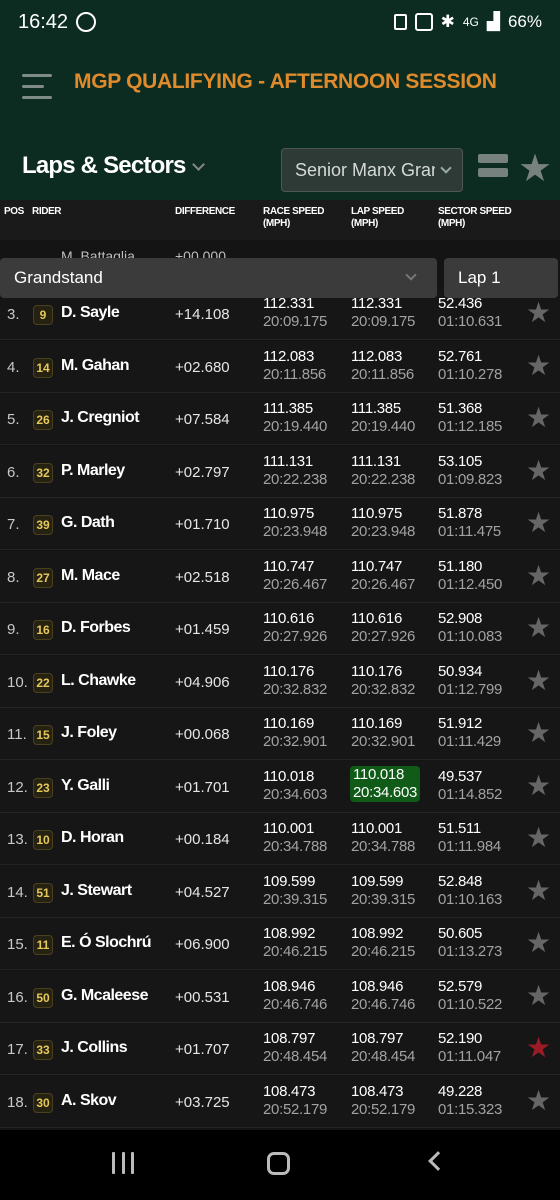  Describe the element at coordinates (90, 313) in the screenshot. I see `rider-name: D. Sayle` at that location.